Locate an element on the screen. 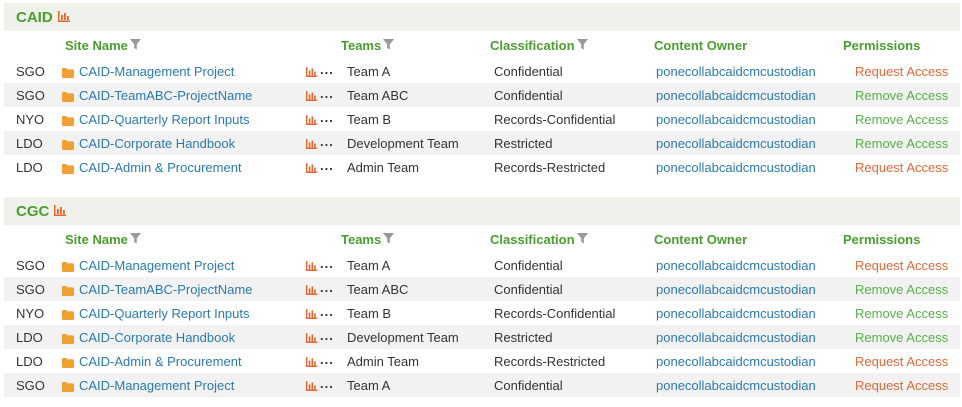 The width and height of the screenshot is (962, 407). team-name: Team ABC is located at coordinates (378, 95).